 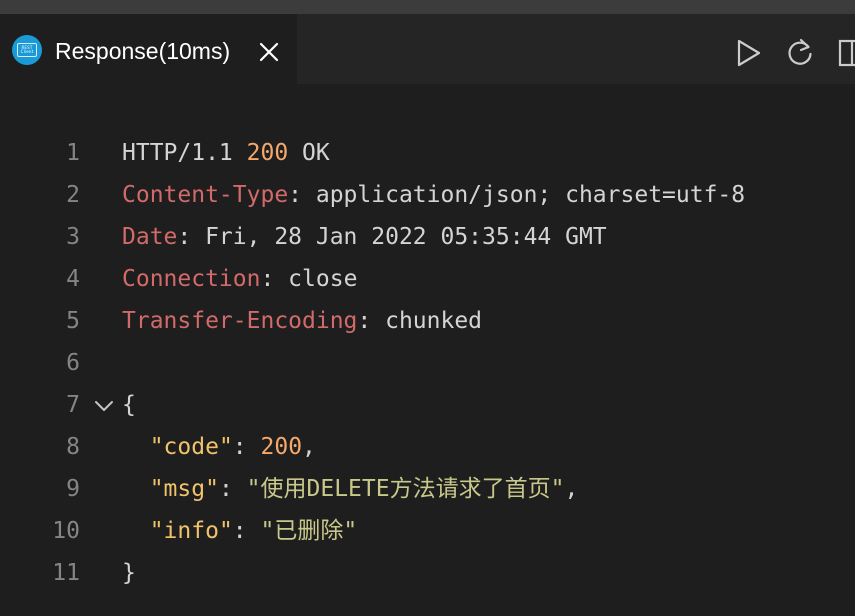 I want to click on code-text: Date: Fri, 28 Jan 2022 05:35:44 GMT, so click(x=364, y=237).